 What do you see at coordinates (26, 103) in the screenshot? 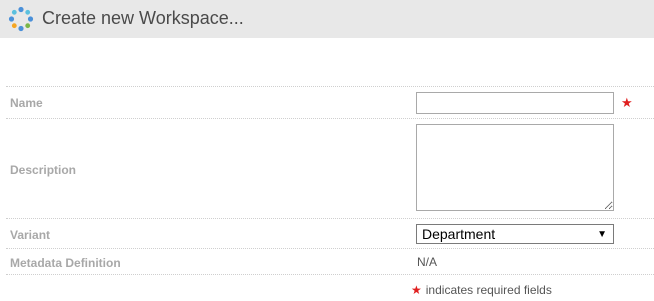
I see `name-label: Name` at bounding box center [26, 103].